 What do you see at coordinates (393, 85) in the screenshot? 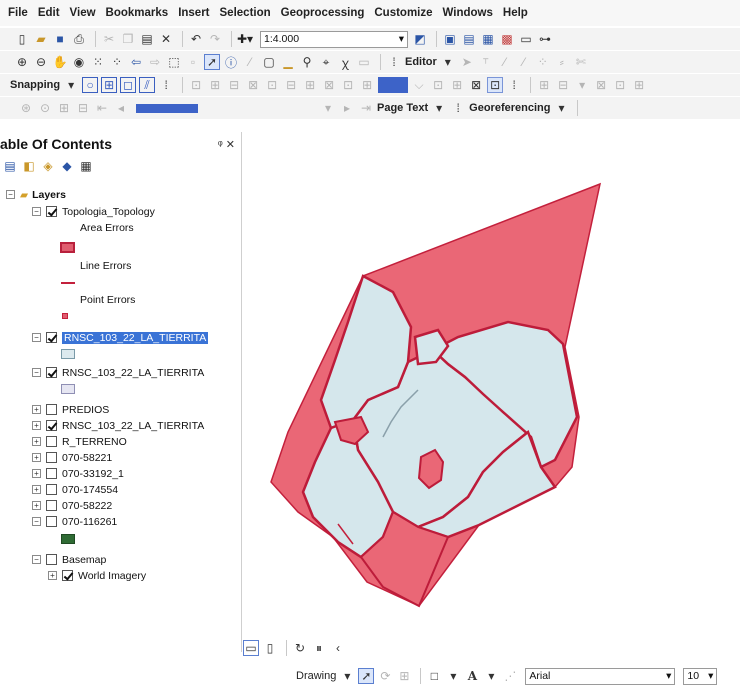
I see `layer-color-icon` at bounding box center [393, 85].